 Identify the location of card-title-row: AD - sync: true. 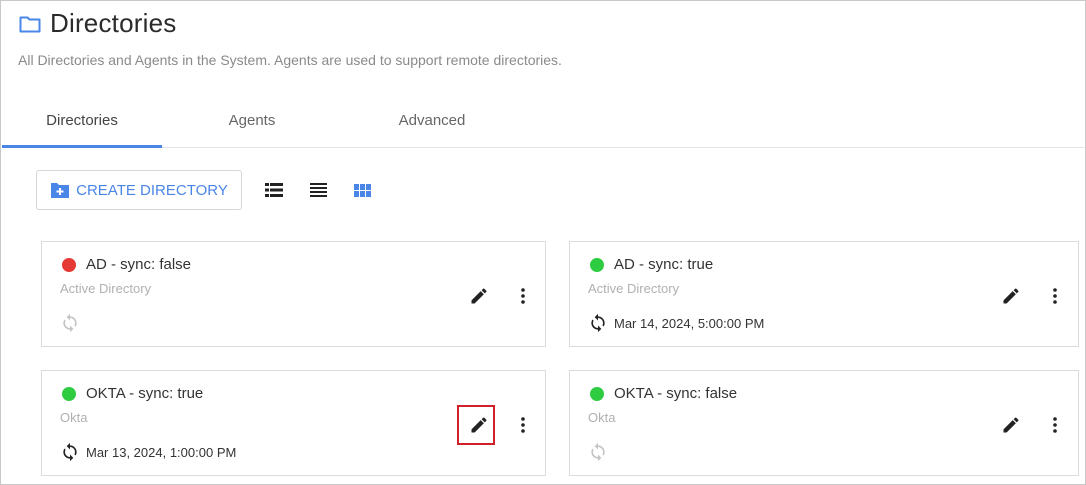
(651, 264).